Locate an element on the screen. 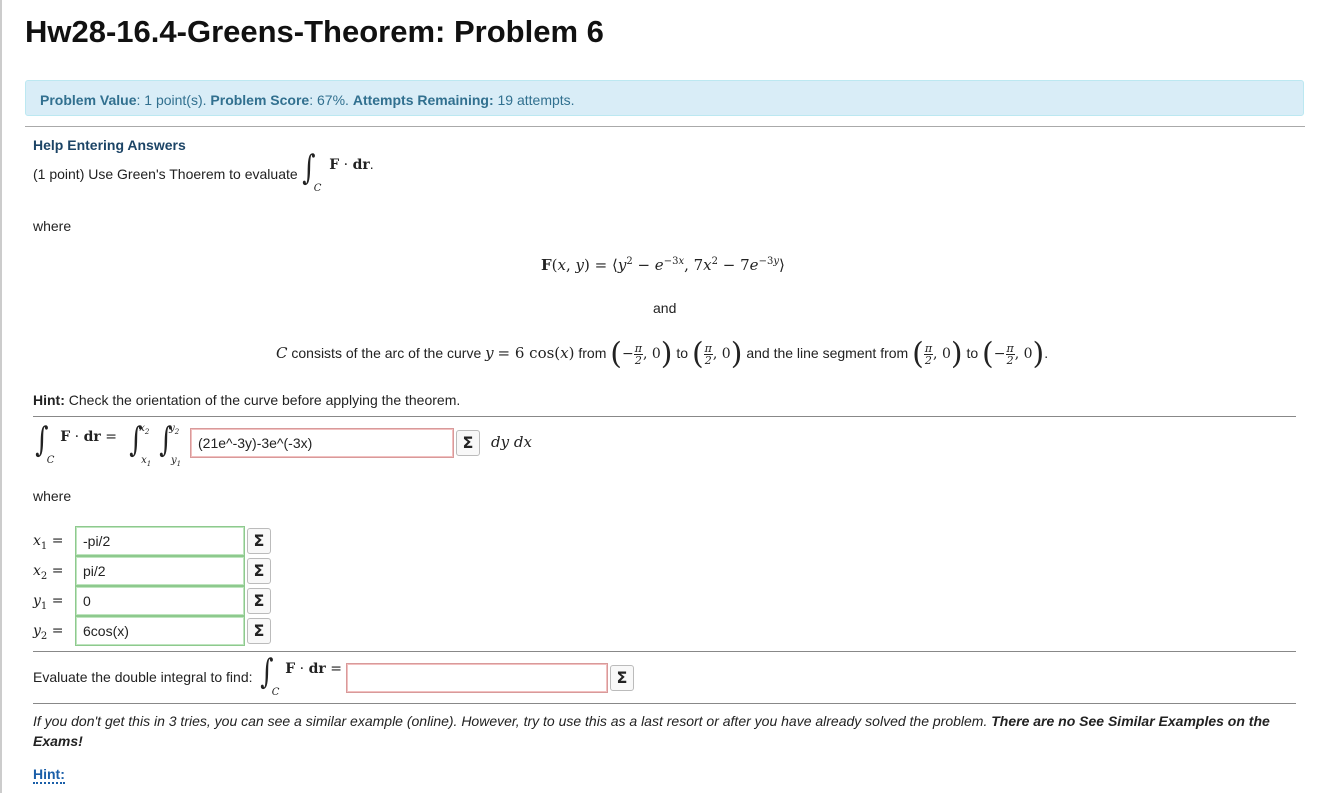 Image resolution: width=1334 pixels, height=793 pixels. hint-link: Hint: is located at coordinates (49, 775).